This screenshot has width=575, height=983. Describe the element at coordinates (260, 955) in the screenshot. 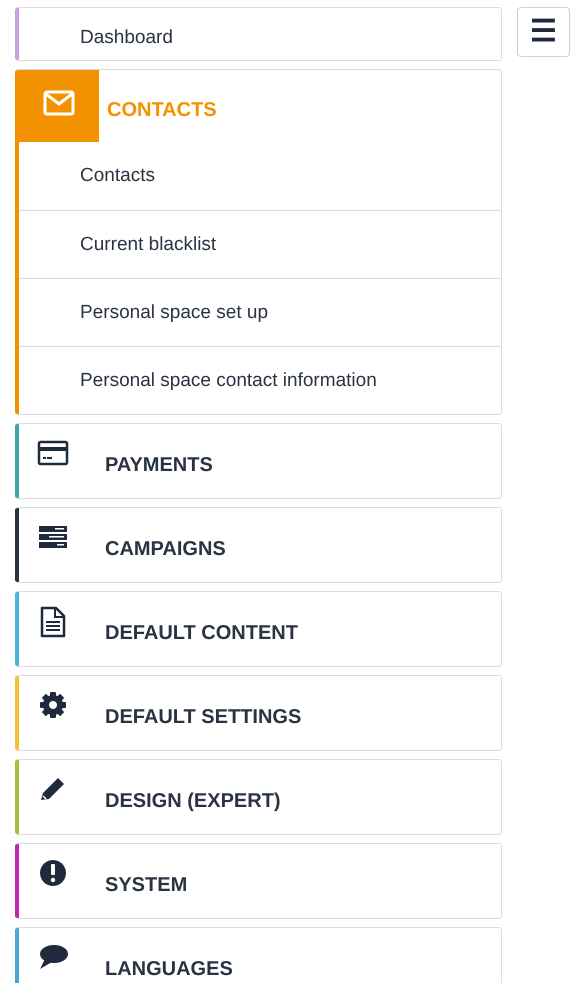

I see `section-toggle: LANGUAGES` at that location.